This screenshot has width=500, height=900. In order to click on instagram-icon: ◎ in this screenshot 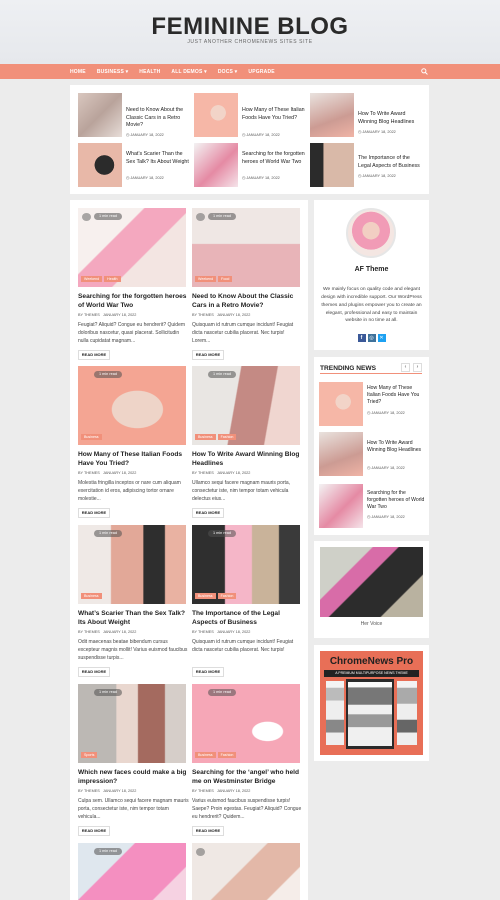, I will do `click(371, 338)`.